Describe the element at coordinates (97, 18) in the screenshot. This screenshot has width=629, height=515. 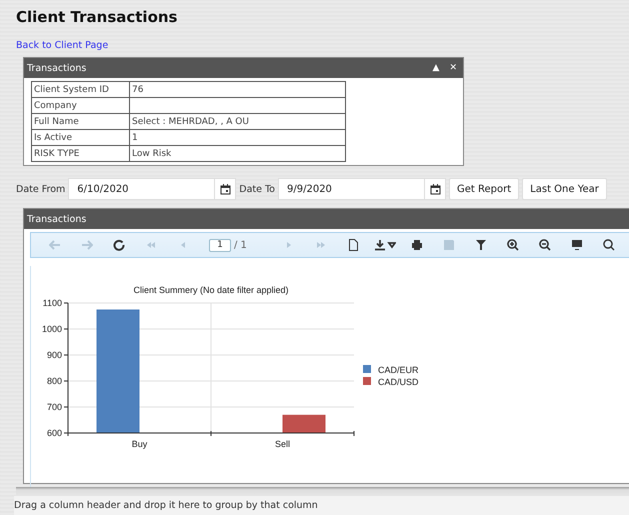
I see `page-title: Client Transactions` at that location.